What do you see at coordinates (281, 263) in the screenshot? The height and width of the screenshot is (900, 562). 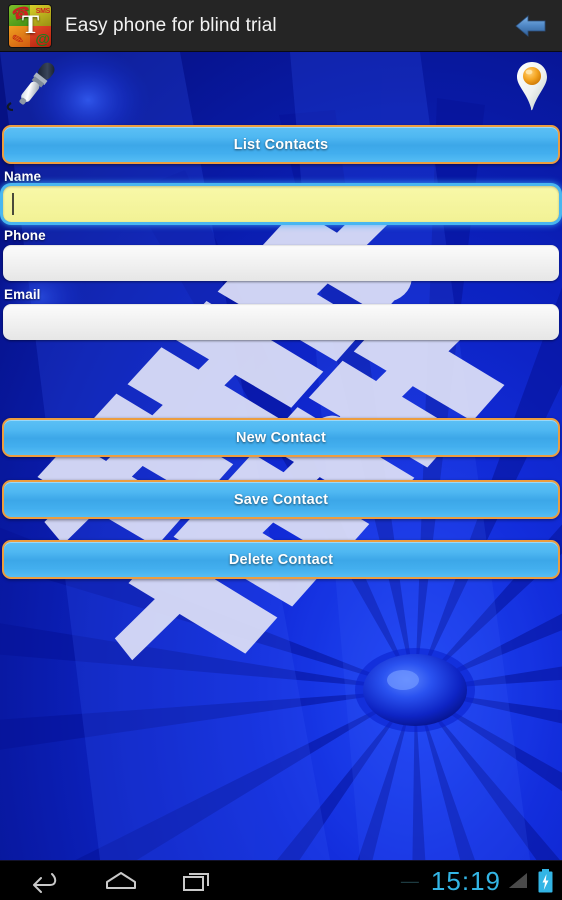 I see `phone-input` at bounding box center [281, 263].